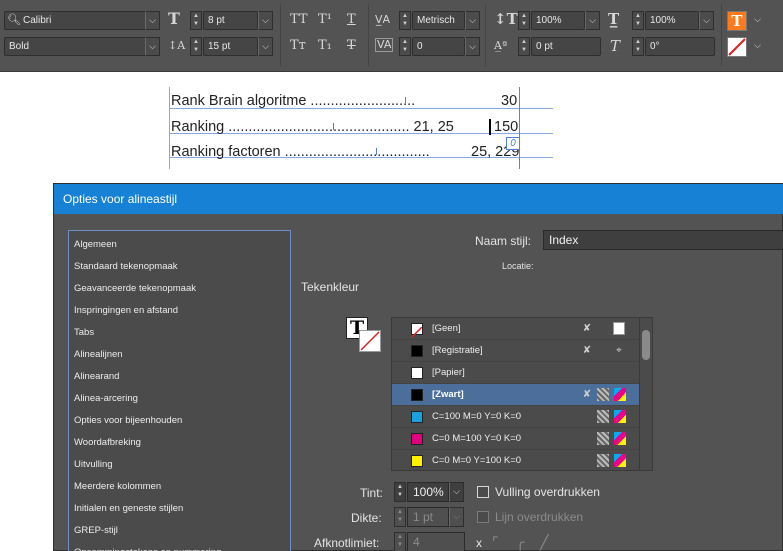 The width and height of the screenshot is (783, 551). I want to click on stroke-color-dropdown: ⌵, so click(757, 46).